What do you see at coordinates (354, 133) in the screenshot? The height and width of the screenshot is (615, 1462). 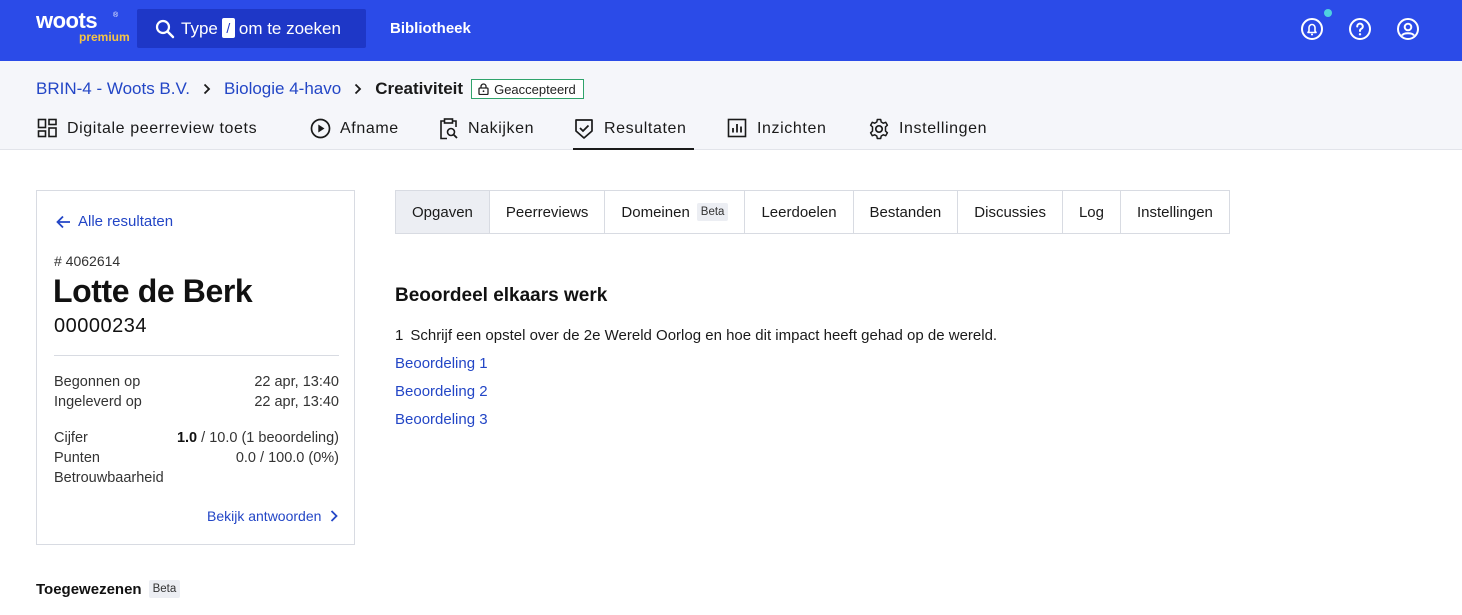 I see `nav-afname: Afname` at bounding box center [354, 133].